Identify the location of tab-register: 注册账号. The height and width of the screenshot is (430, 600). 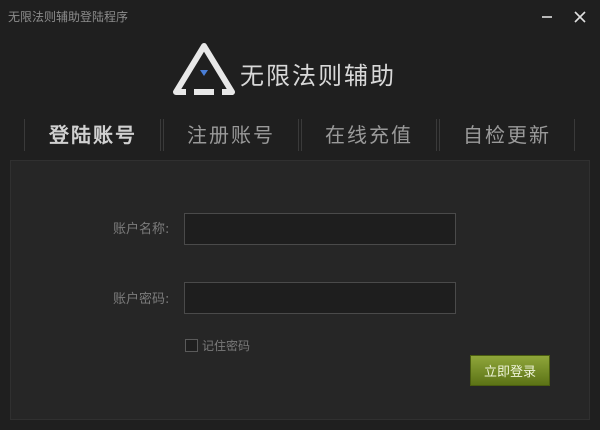
(231, 135).